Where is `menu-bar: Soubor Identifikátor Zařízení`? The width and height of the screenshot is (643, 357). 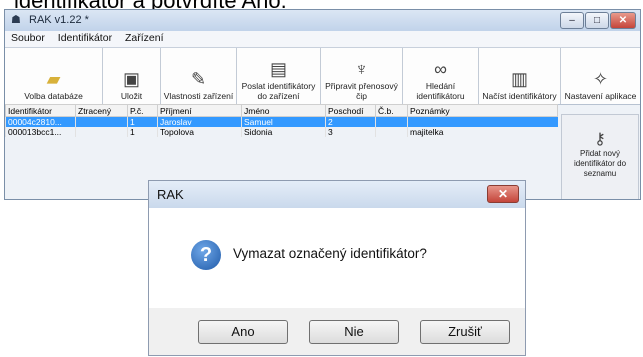 menu-bar: Soubor Identifikátor Zařízení is located at coordinates (322, 39).